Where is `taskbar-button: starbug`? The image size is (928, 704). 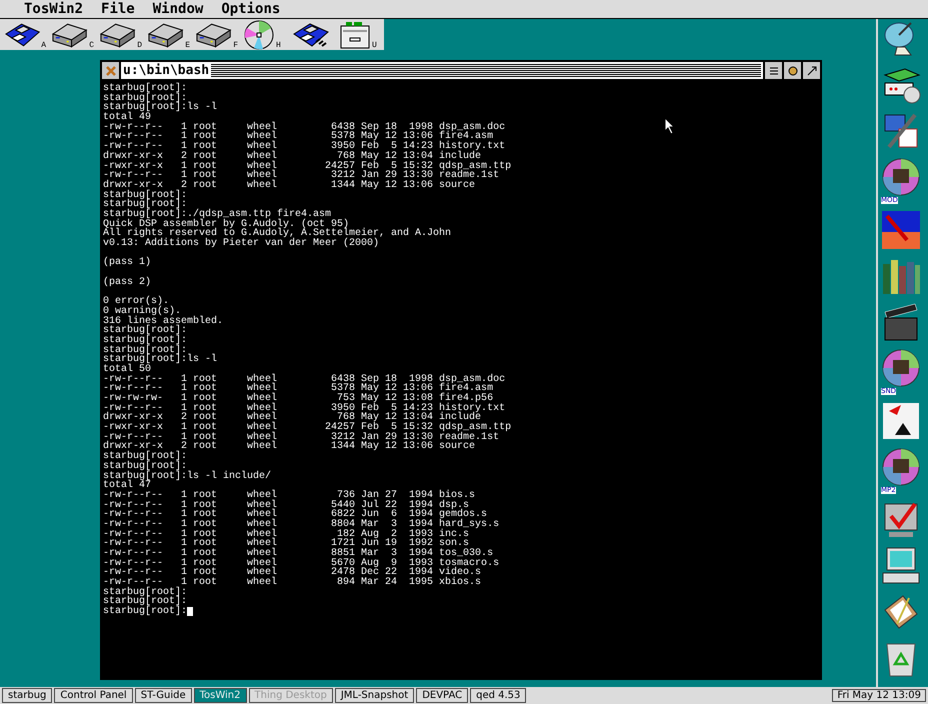 taskbar-button: starbug is located at coordinates (27, 695).